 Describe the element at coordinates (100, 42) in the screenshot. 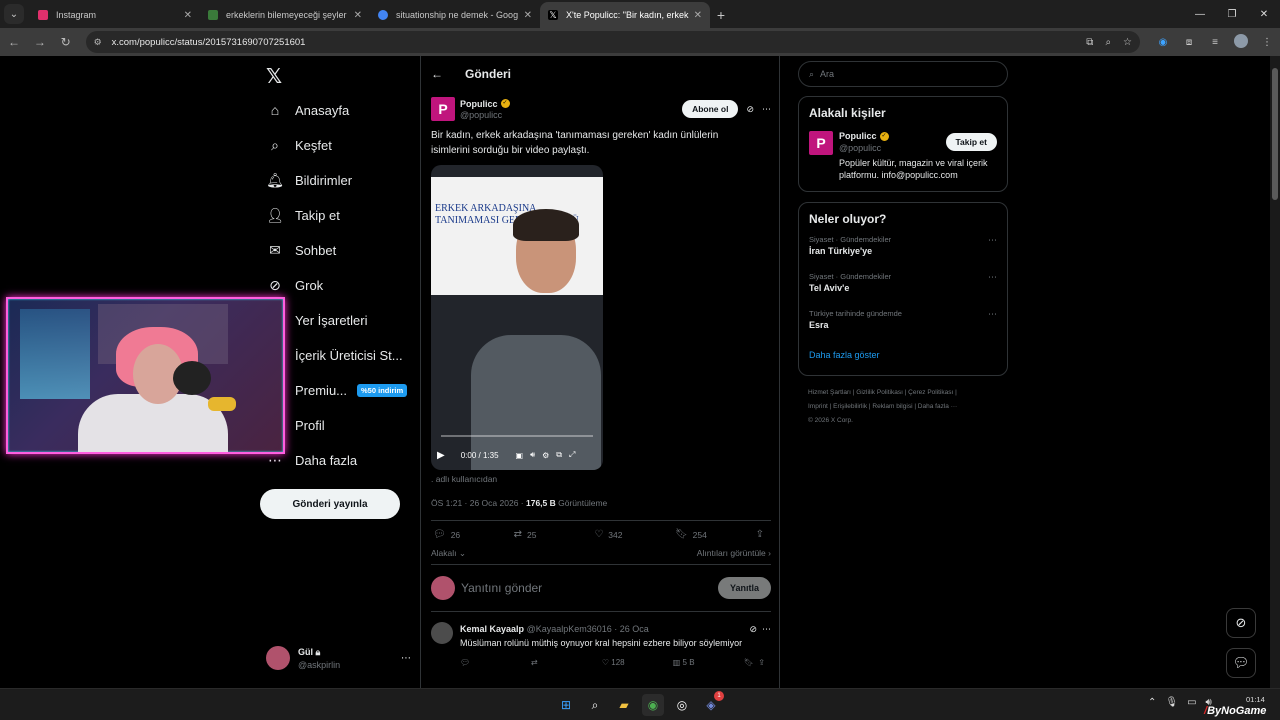

I see `site-info-icon: ⚙` at that location.